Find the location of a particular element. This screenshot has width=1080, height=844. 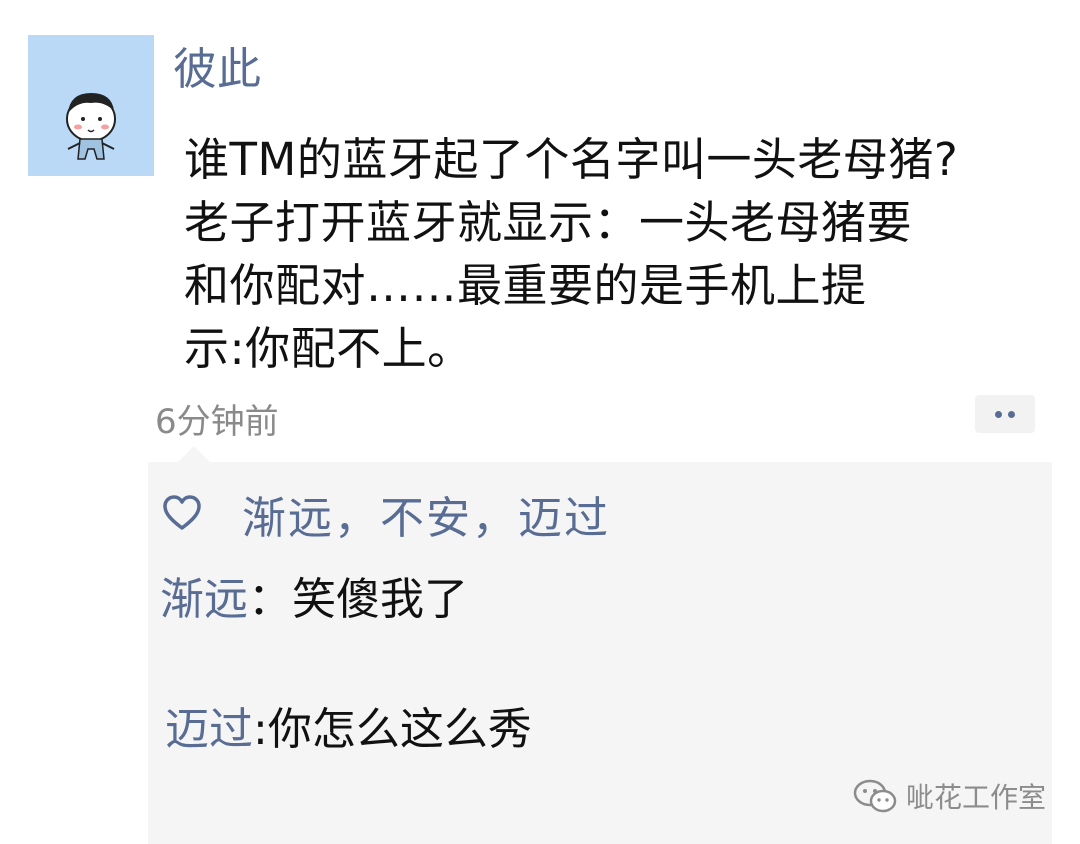

likes-names: 渐远，不安，迈过 is located at coordinates (426, 514).